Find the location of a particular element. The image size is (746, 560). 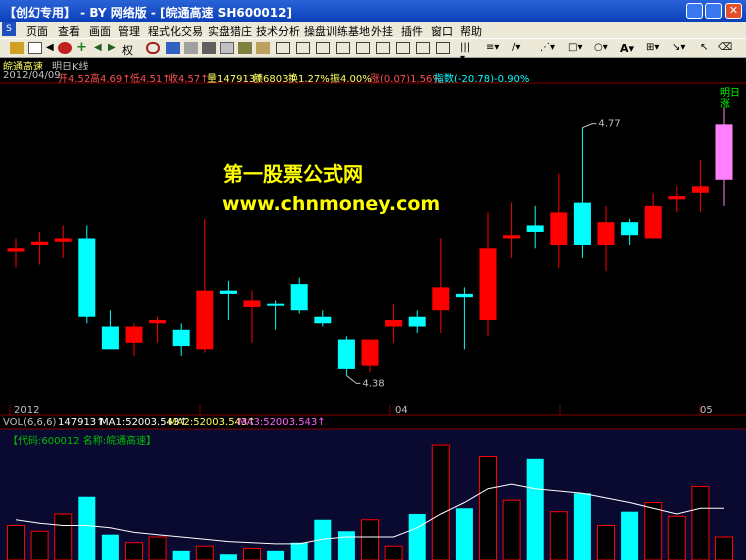

axis-label-right: 05 is located at coordinates (706, 410).